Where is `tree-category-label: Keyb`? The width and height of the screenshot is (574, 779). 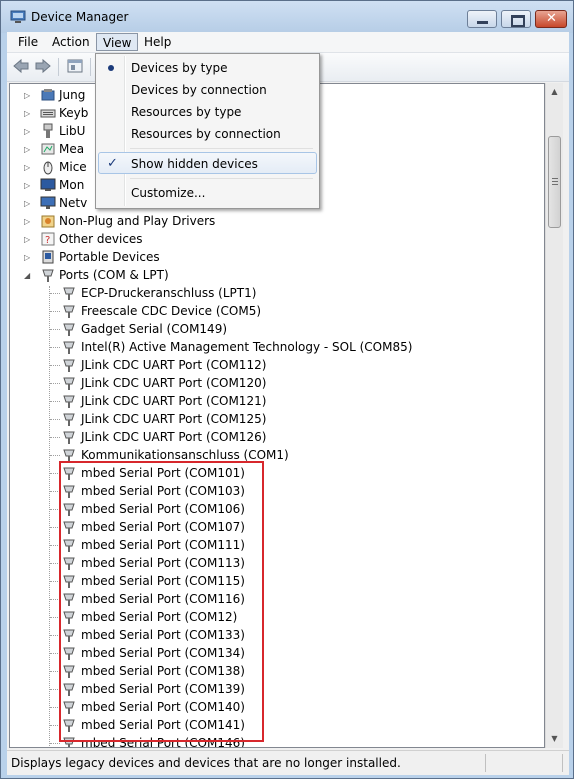
tree-category-label: Keyb is located at coordinates (74, 113).